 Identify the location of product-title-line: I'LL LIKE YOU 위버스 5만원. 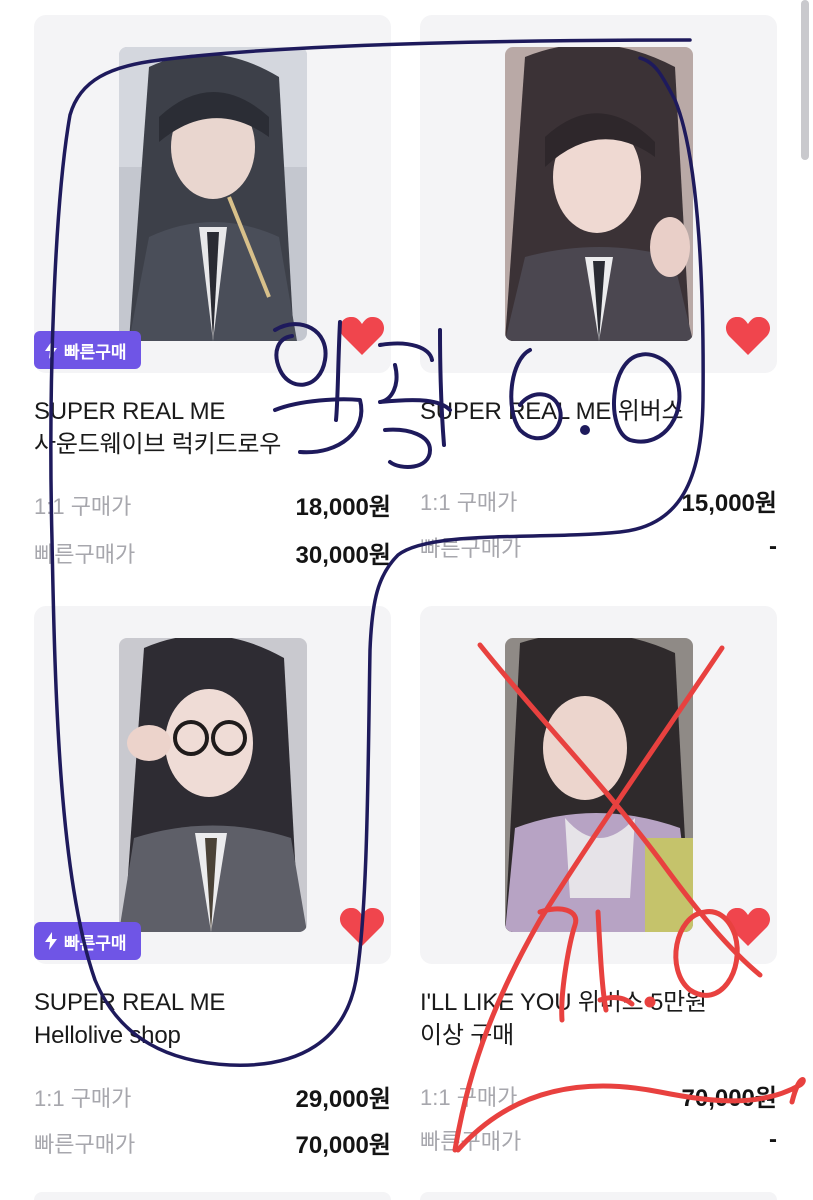
(563, 1002).